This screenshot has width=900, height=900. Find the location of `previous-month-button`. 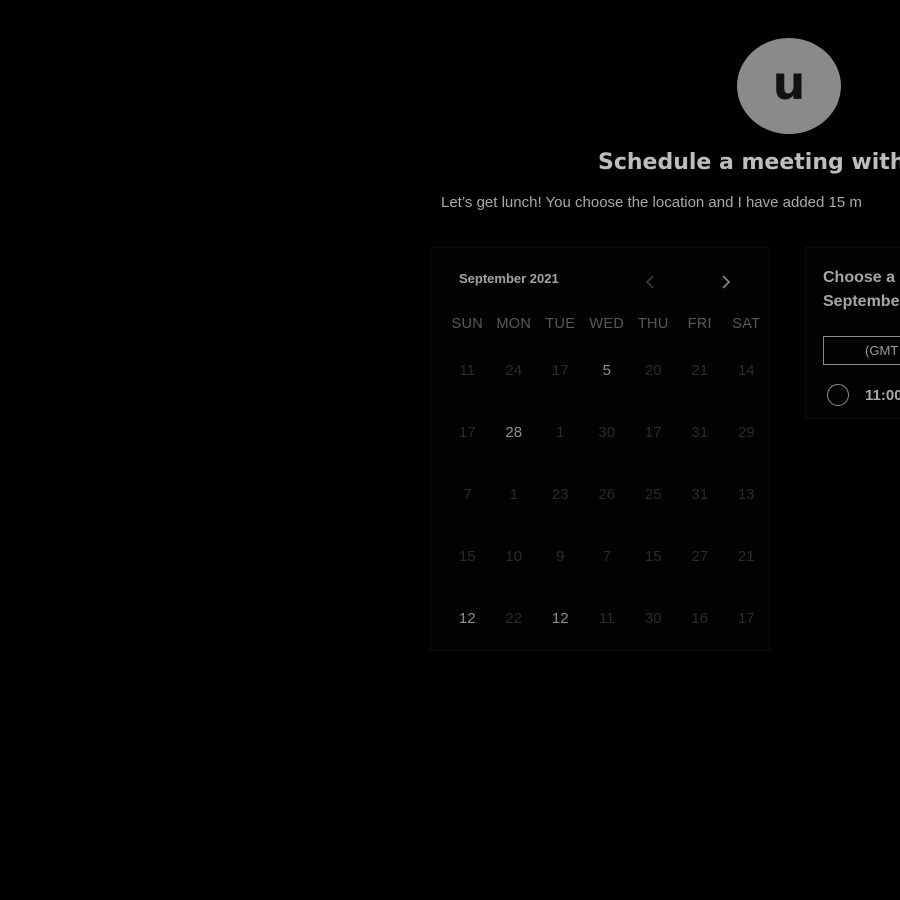

previous-month-button is located at coordinates (650, 282).